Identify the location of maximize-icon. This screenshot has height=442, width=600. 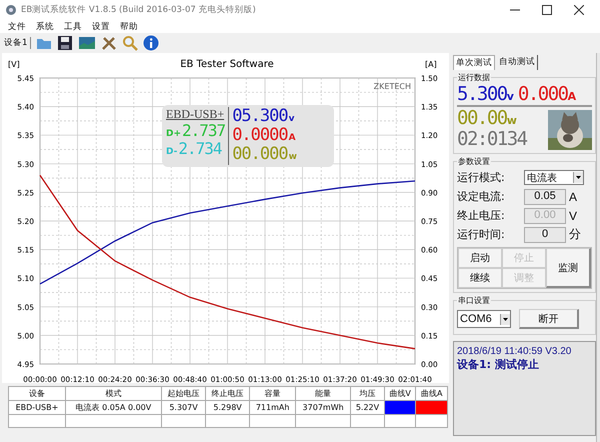
(547, 10).